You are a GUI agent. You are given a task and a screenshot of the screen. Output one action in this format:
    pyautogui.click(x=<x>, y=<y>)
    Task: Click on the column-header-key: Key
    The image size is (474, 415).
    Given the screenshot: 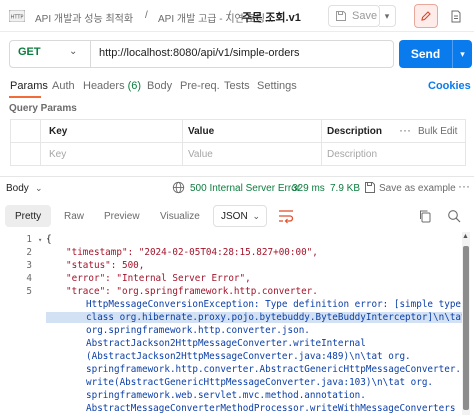 What is the action you would take?
    pyautogui.click(x=58, y=131)
    